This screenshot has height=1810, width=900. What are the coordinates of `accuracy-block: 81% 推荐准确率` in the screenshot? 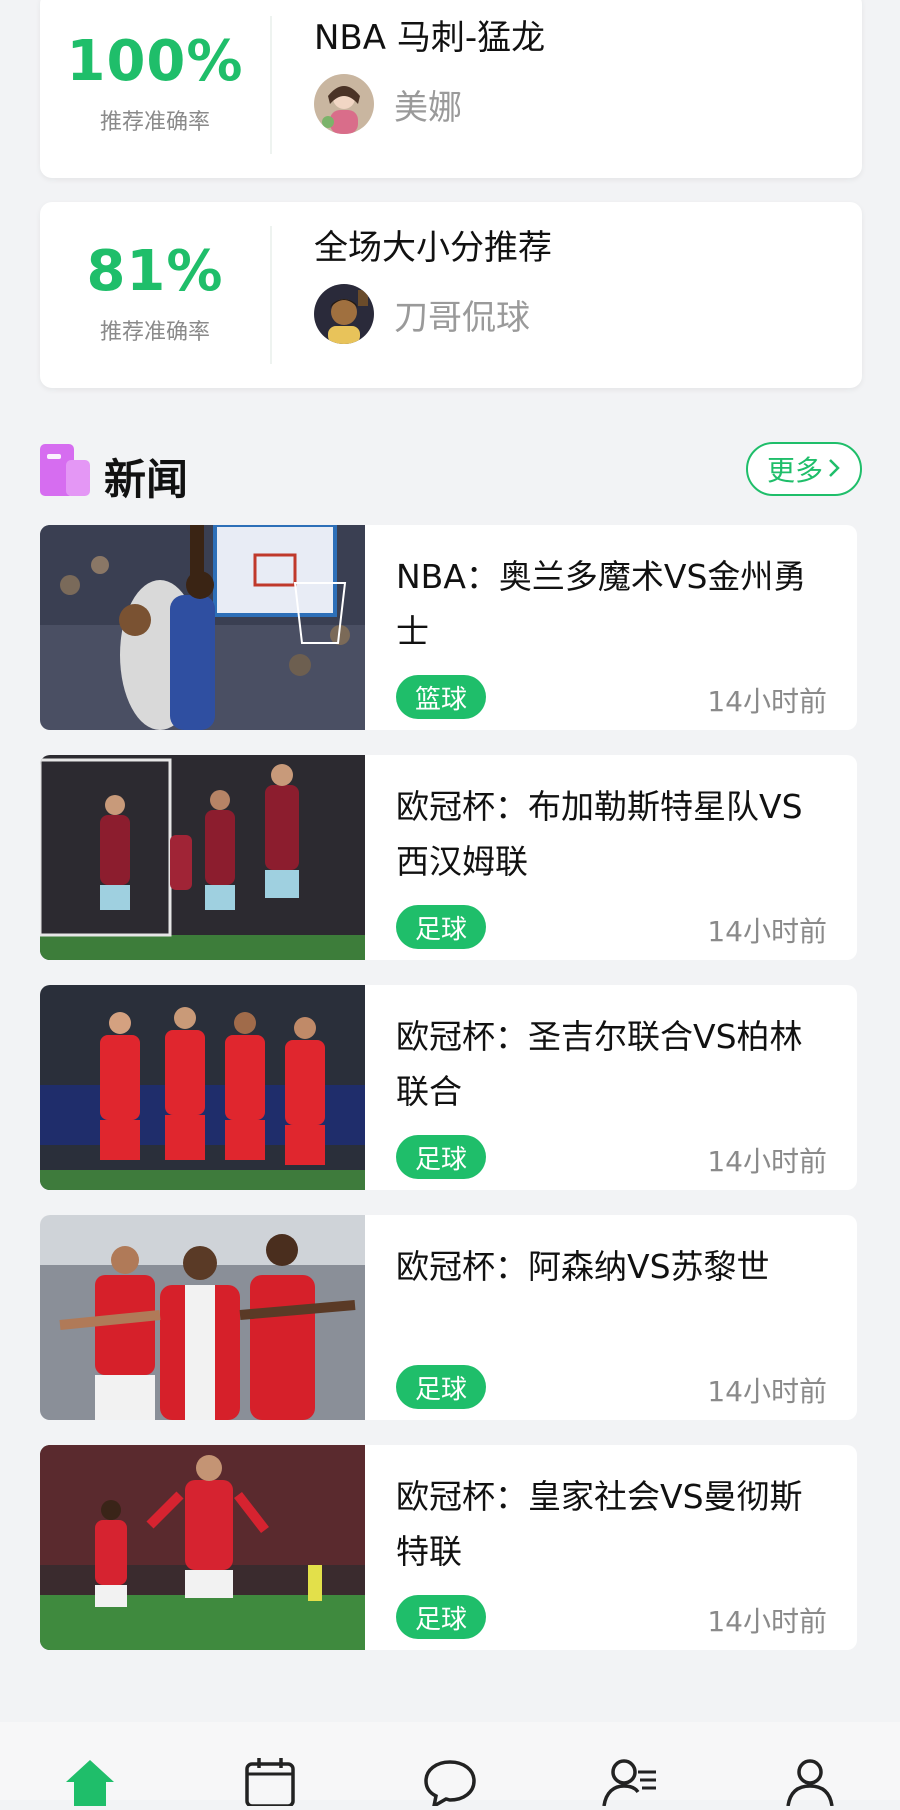 It's located at (155, 295).